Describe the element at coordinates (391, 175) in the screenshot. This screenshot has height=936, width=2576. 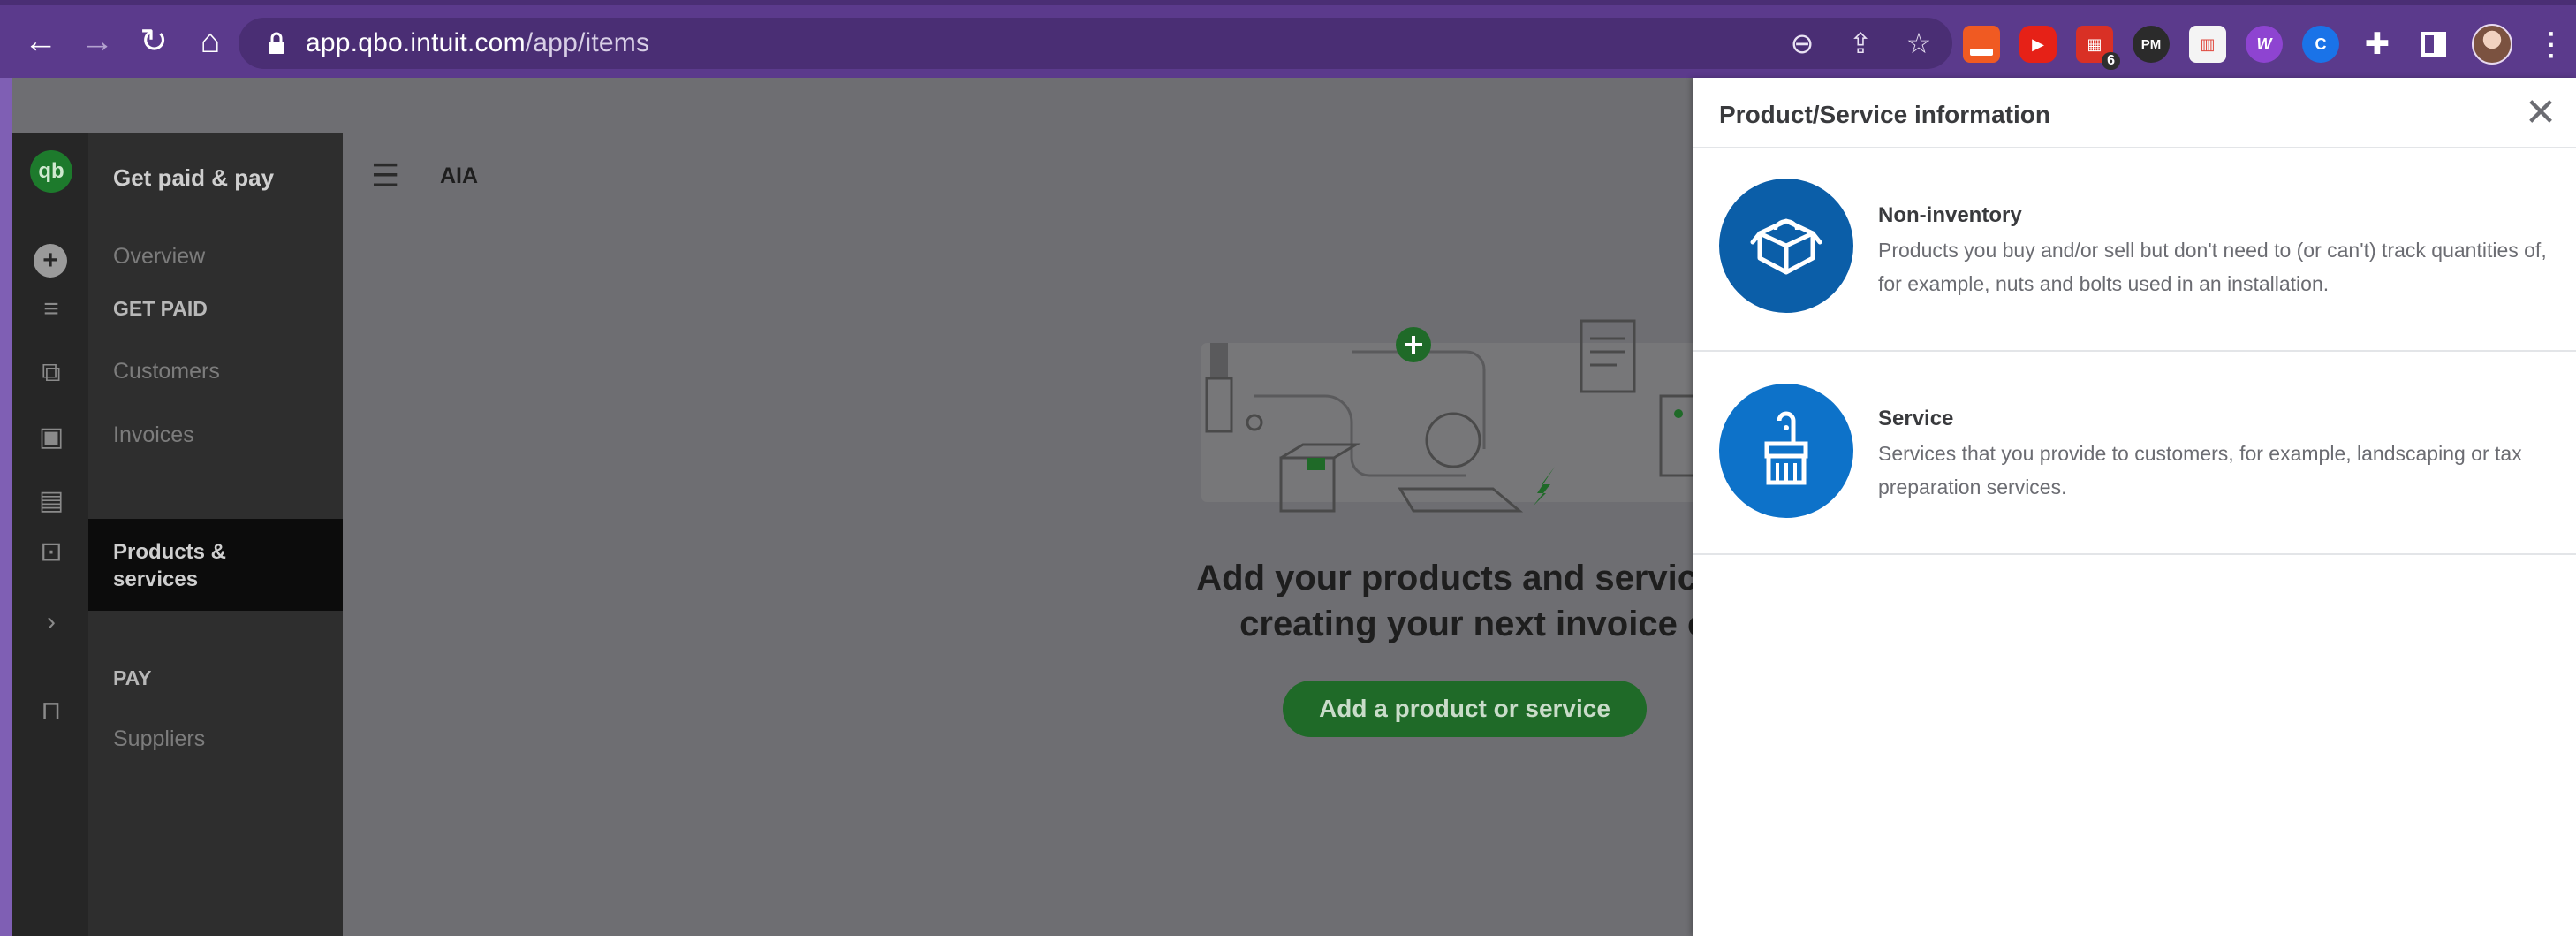
I see `collapse-menu-icon: ☰` at that location.